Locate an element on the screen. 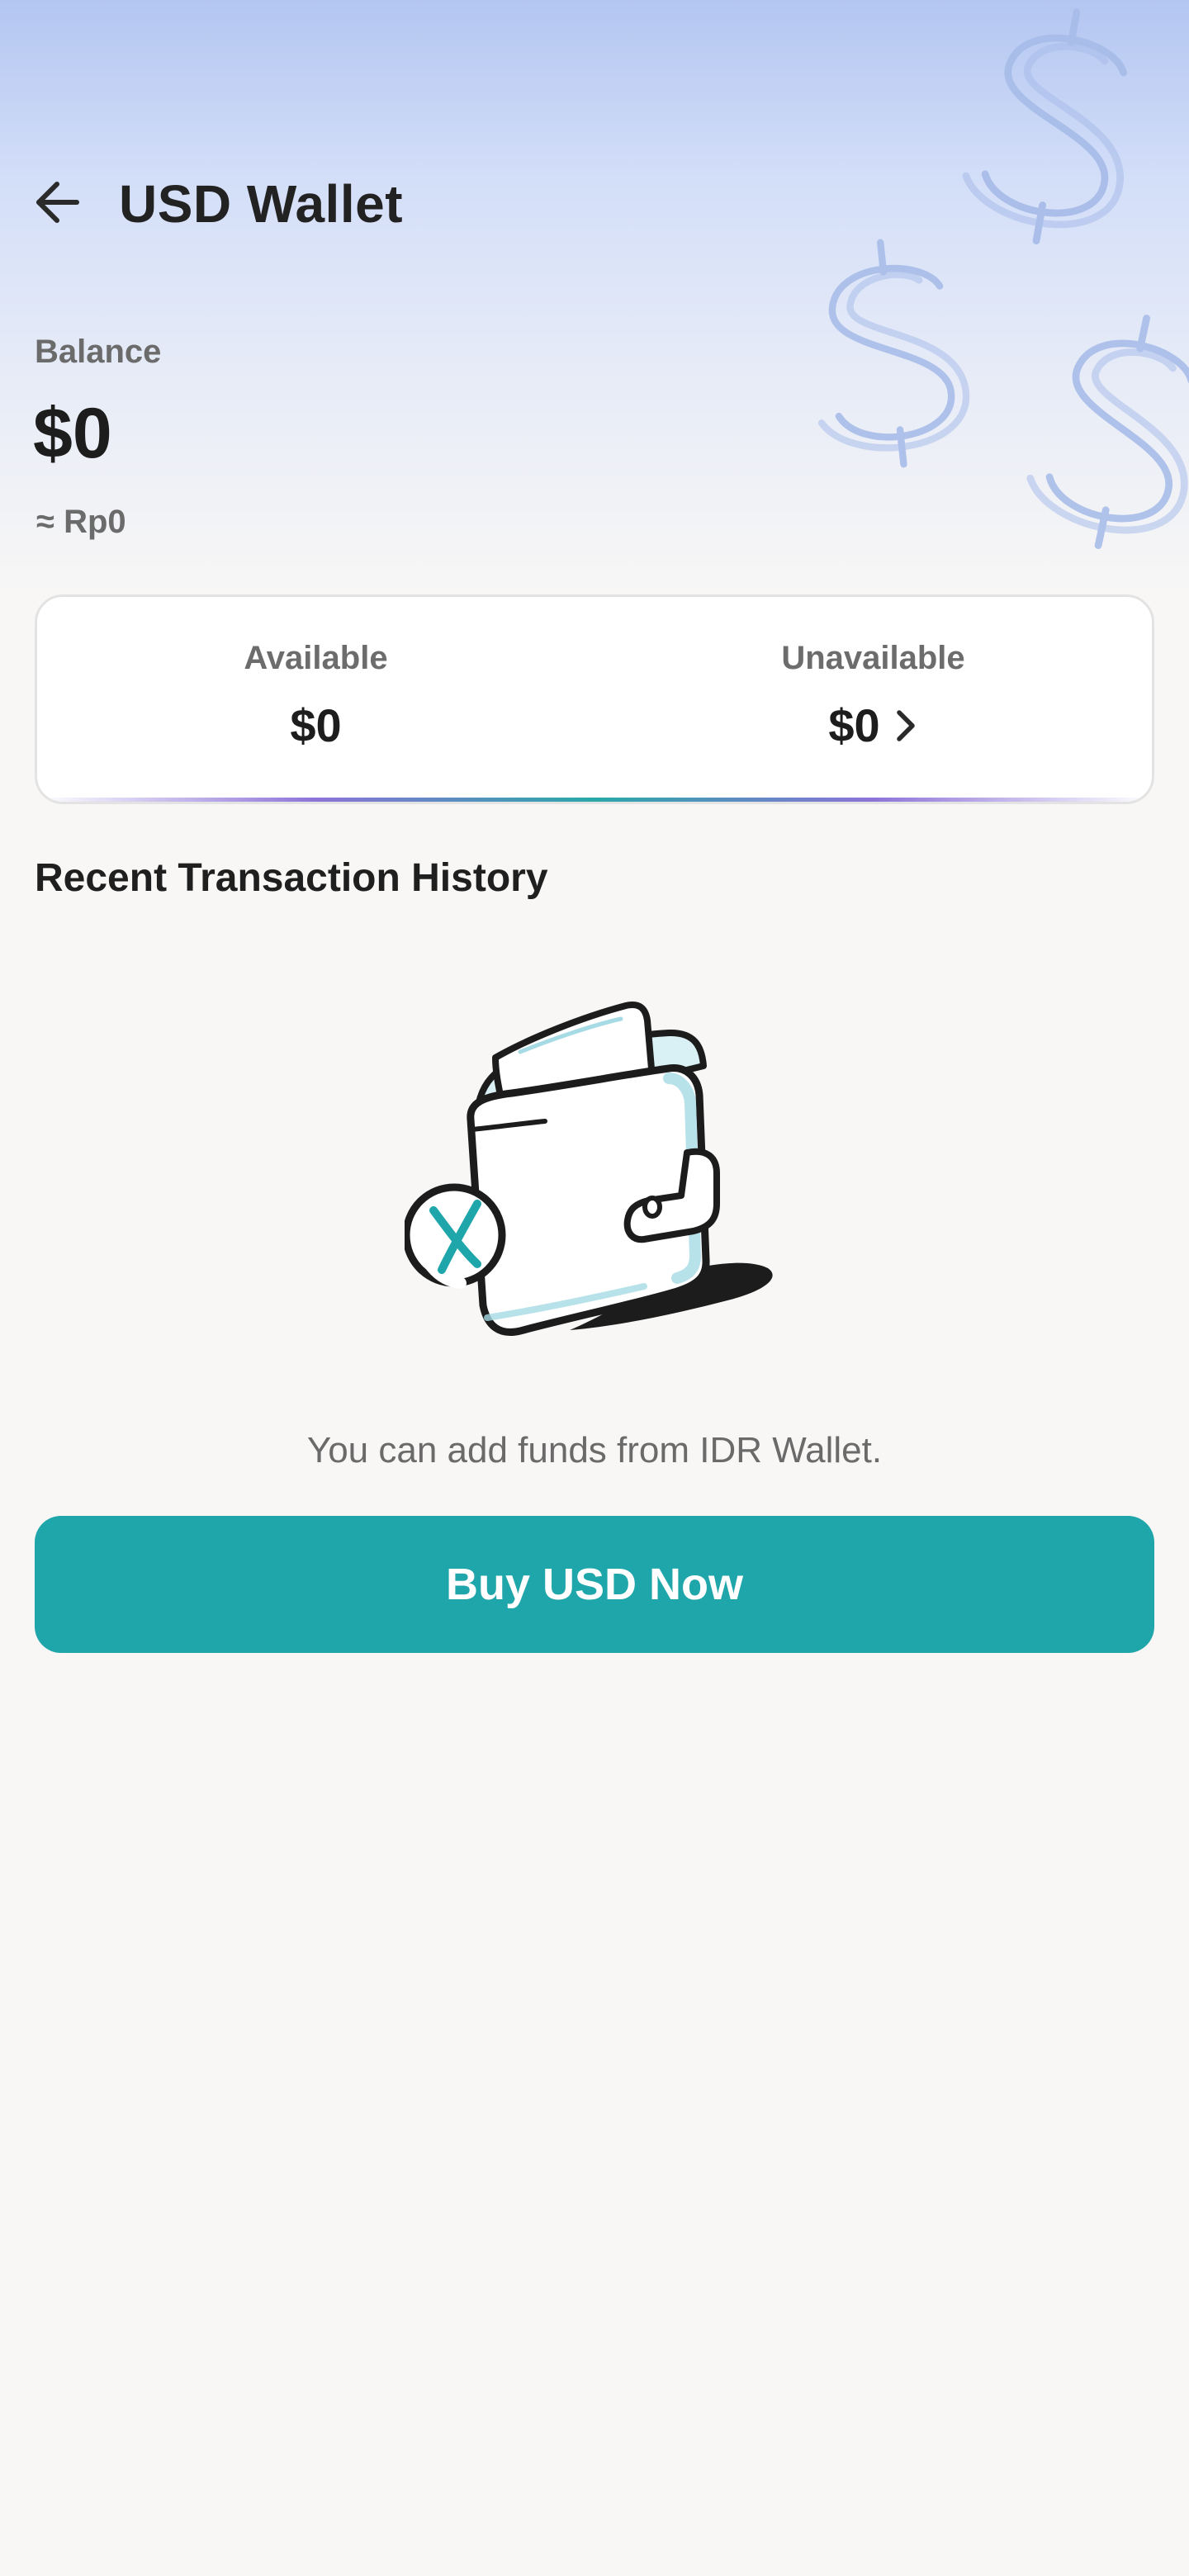  page-title: USD Wallet is located at coordinates (261, 204).